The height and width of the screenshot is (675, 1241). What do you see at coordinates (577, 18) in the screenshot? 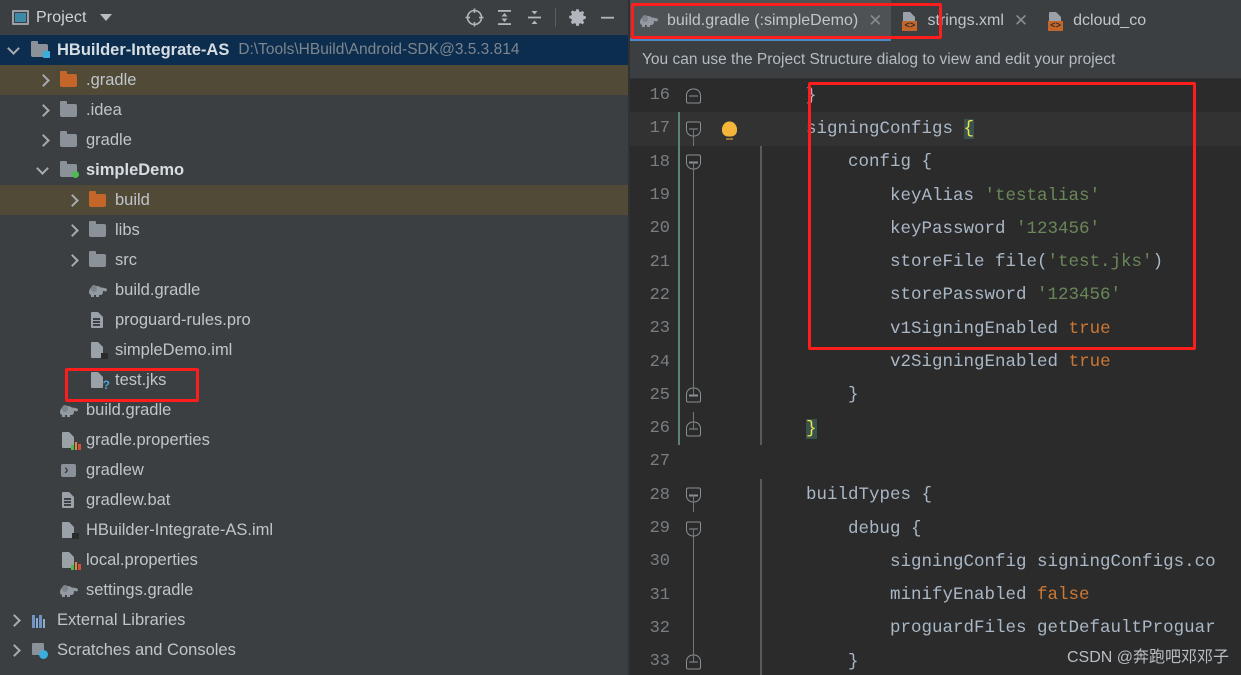
I see `settings-gear-icon` at bounding box center [577, 18].